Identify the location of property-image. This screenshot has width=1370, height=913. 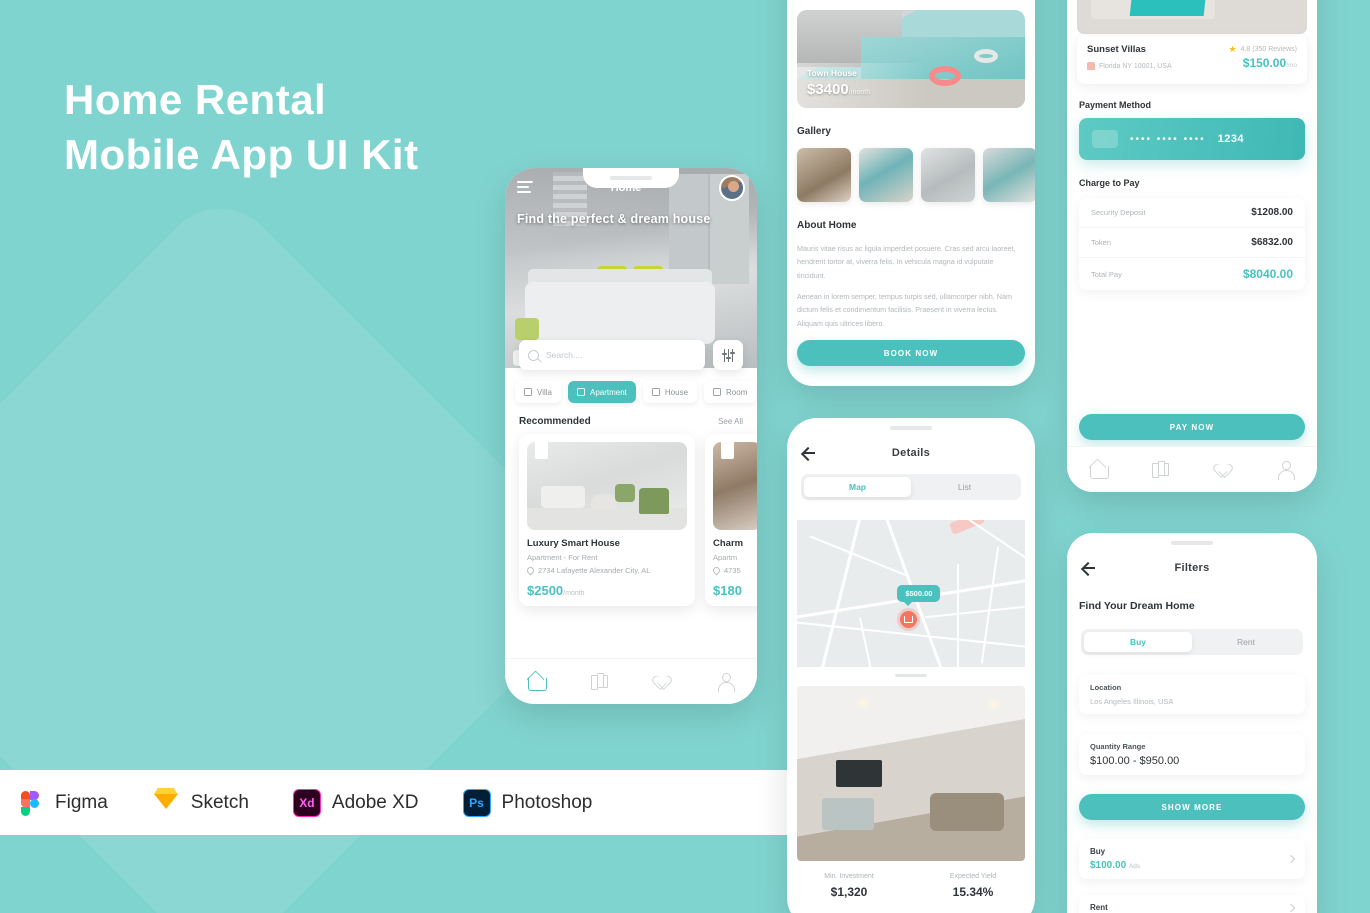
(735, 486).